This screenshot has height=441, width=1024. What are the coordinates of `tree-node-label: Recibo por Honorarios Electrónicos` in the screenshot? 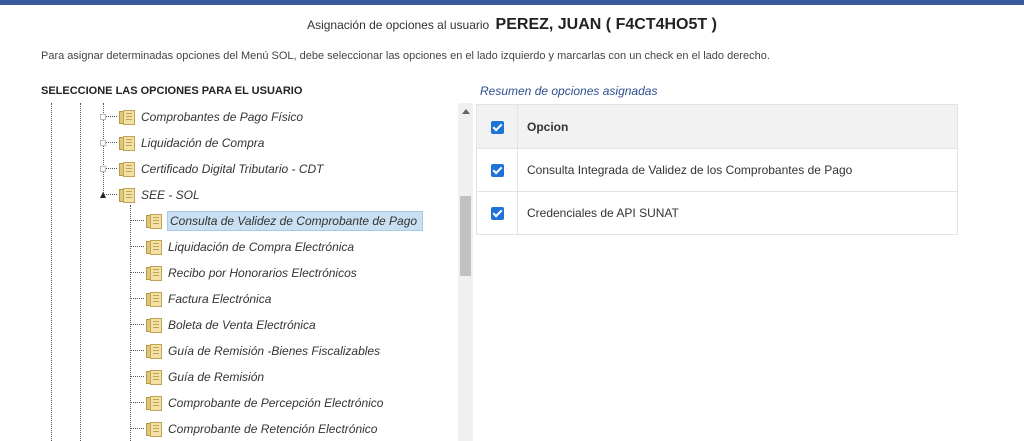 It's located at (262, 273).